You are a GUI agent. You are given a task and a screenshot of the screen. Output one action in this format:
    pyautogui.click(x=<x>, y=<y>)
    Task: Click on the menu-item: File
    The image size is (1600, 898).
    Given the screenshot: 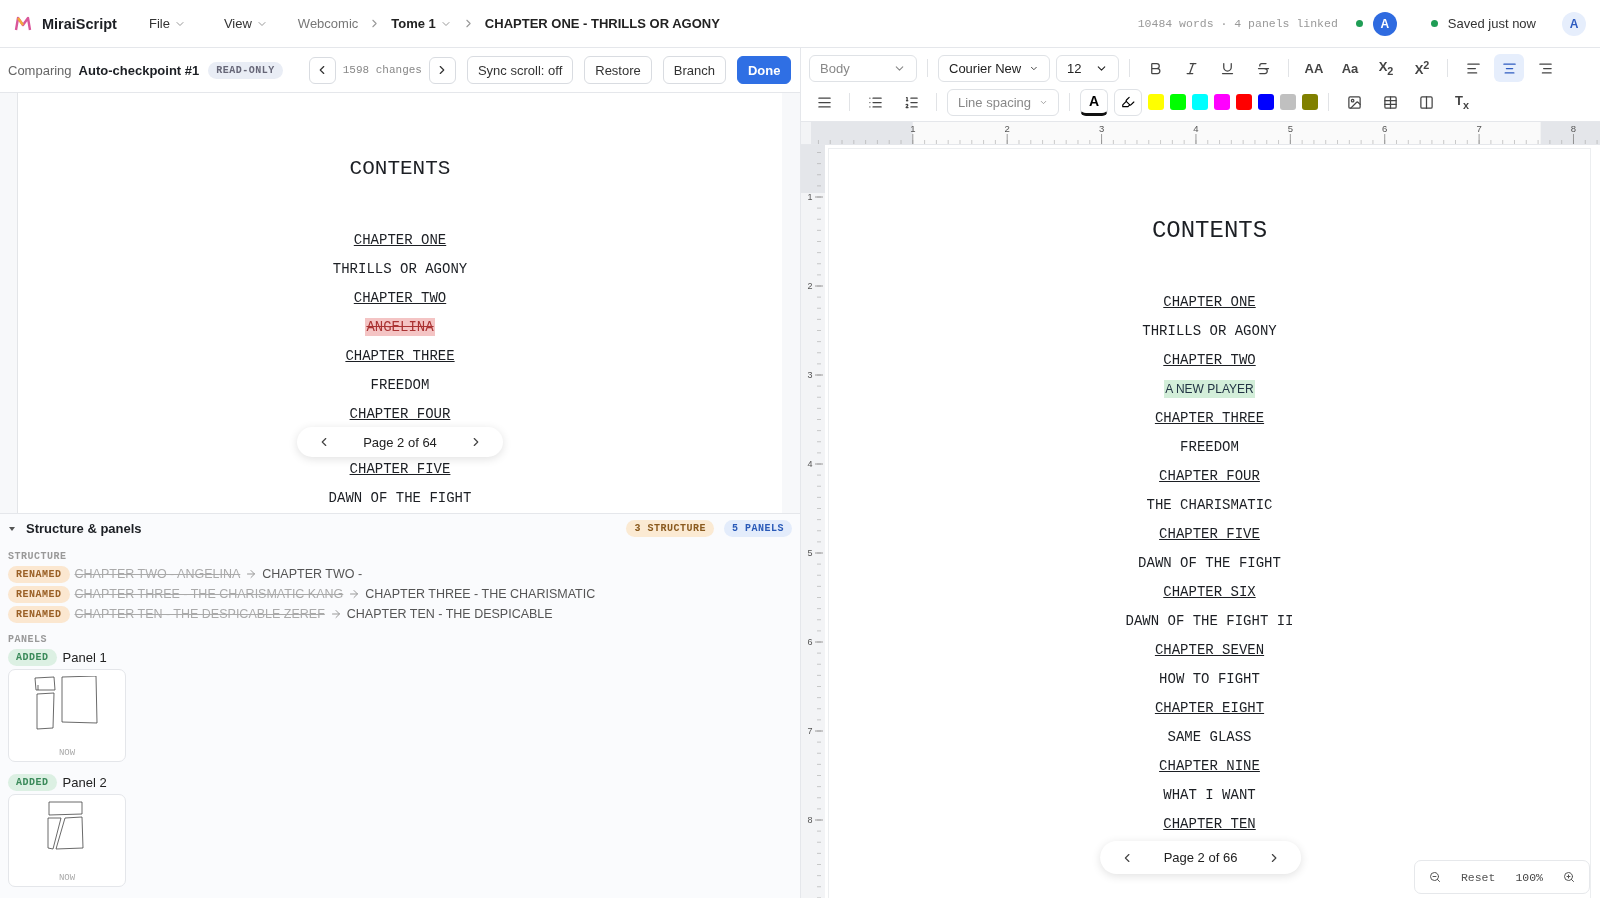 What is the action you would take?
    pyautogui.click(x=167, y=23)
    